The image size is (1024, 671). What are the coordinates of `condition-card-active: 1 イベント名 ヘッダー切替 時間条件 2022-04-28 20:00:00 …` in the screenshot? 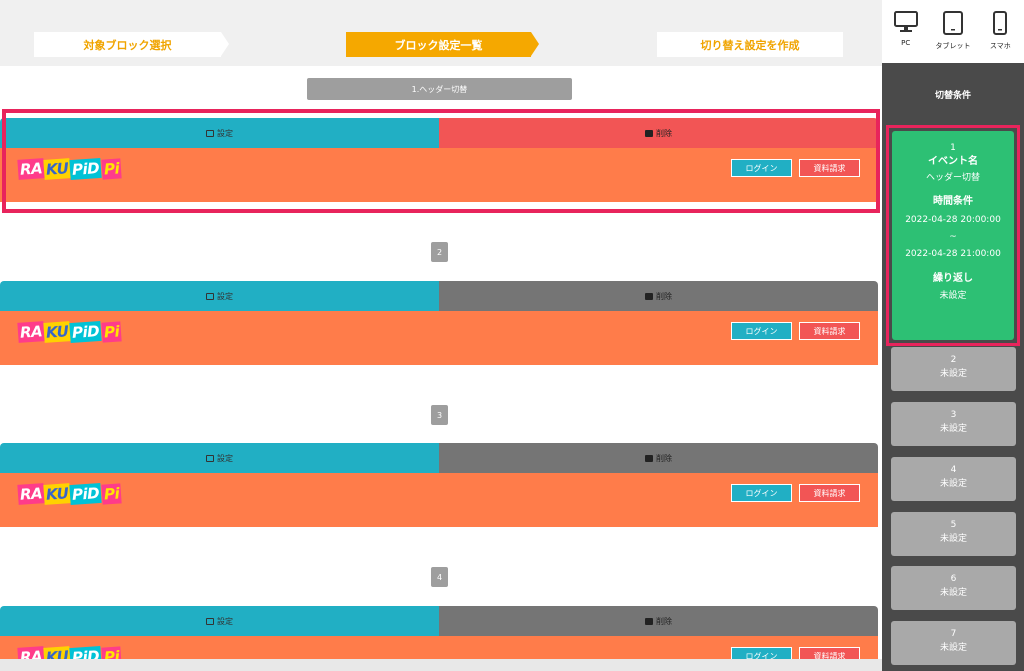 It's located at (953, 235).